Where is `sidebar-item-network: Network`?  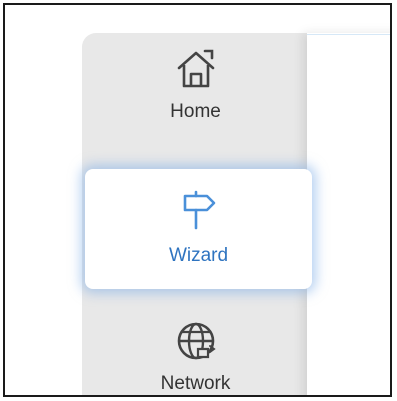
sidebar-item-network: Network is located at coordinates (195, 357).